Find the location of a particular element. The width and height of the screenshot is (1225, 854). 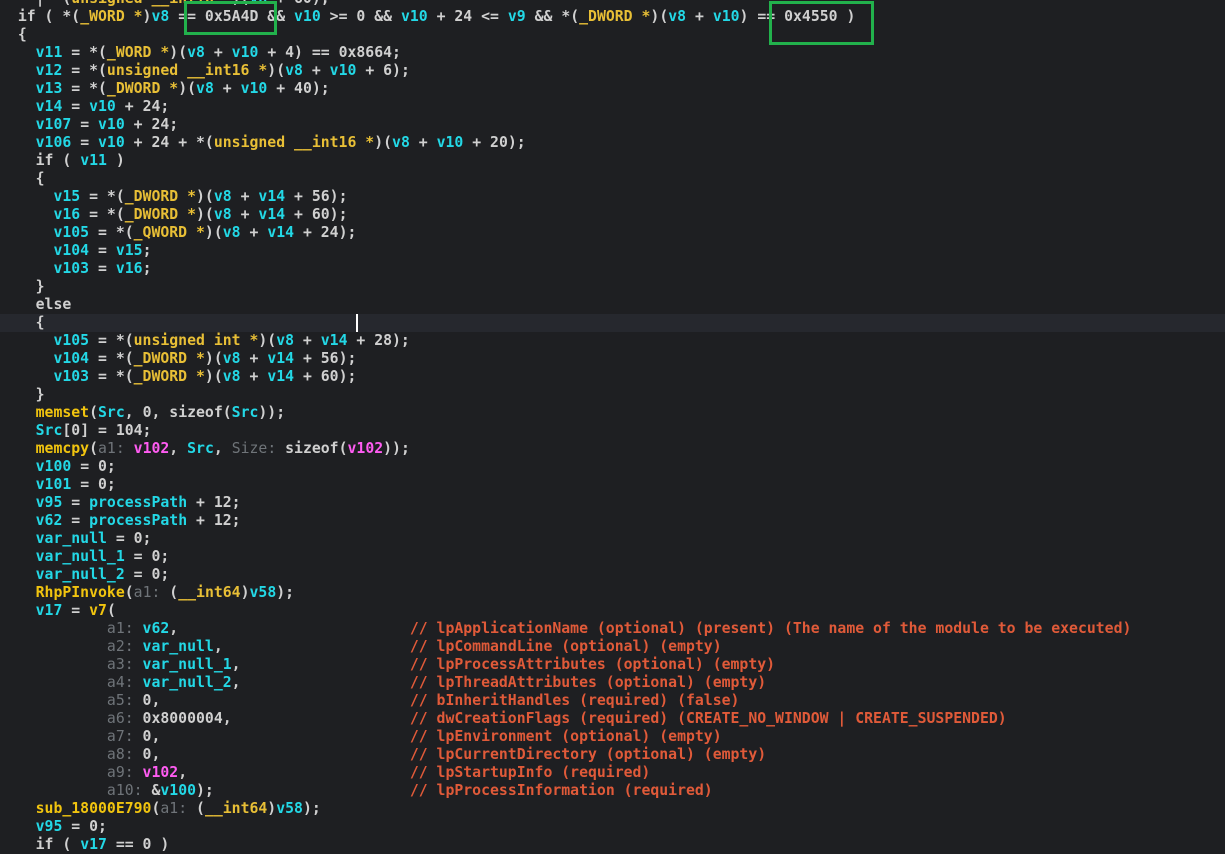

code-line: v17 = v7( is located at coordinates (612, 611).